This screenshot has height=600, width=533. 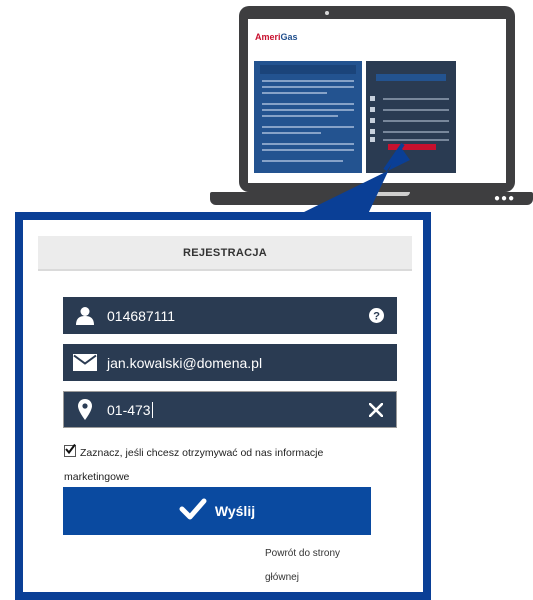 I want to click on checkmark-icon, so click(x=193, y=511).